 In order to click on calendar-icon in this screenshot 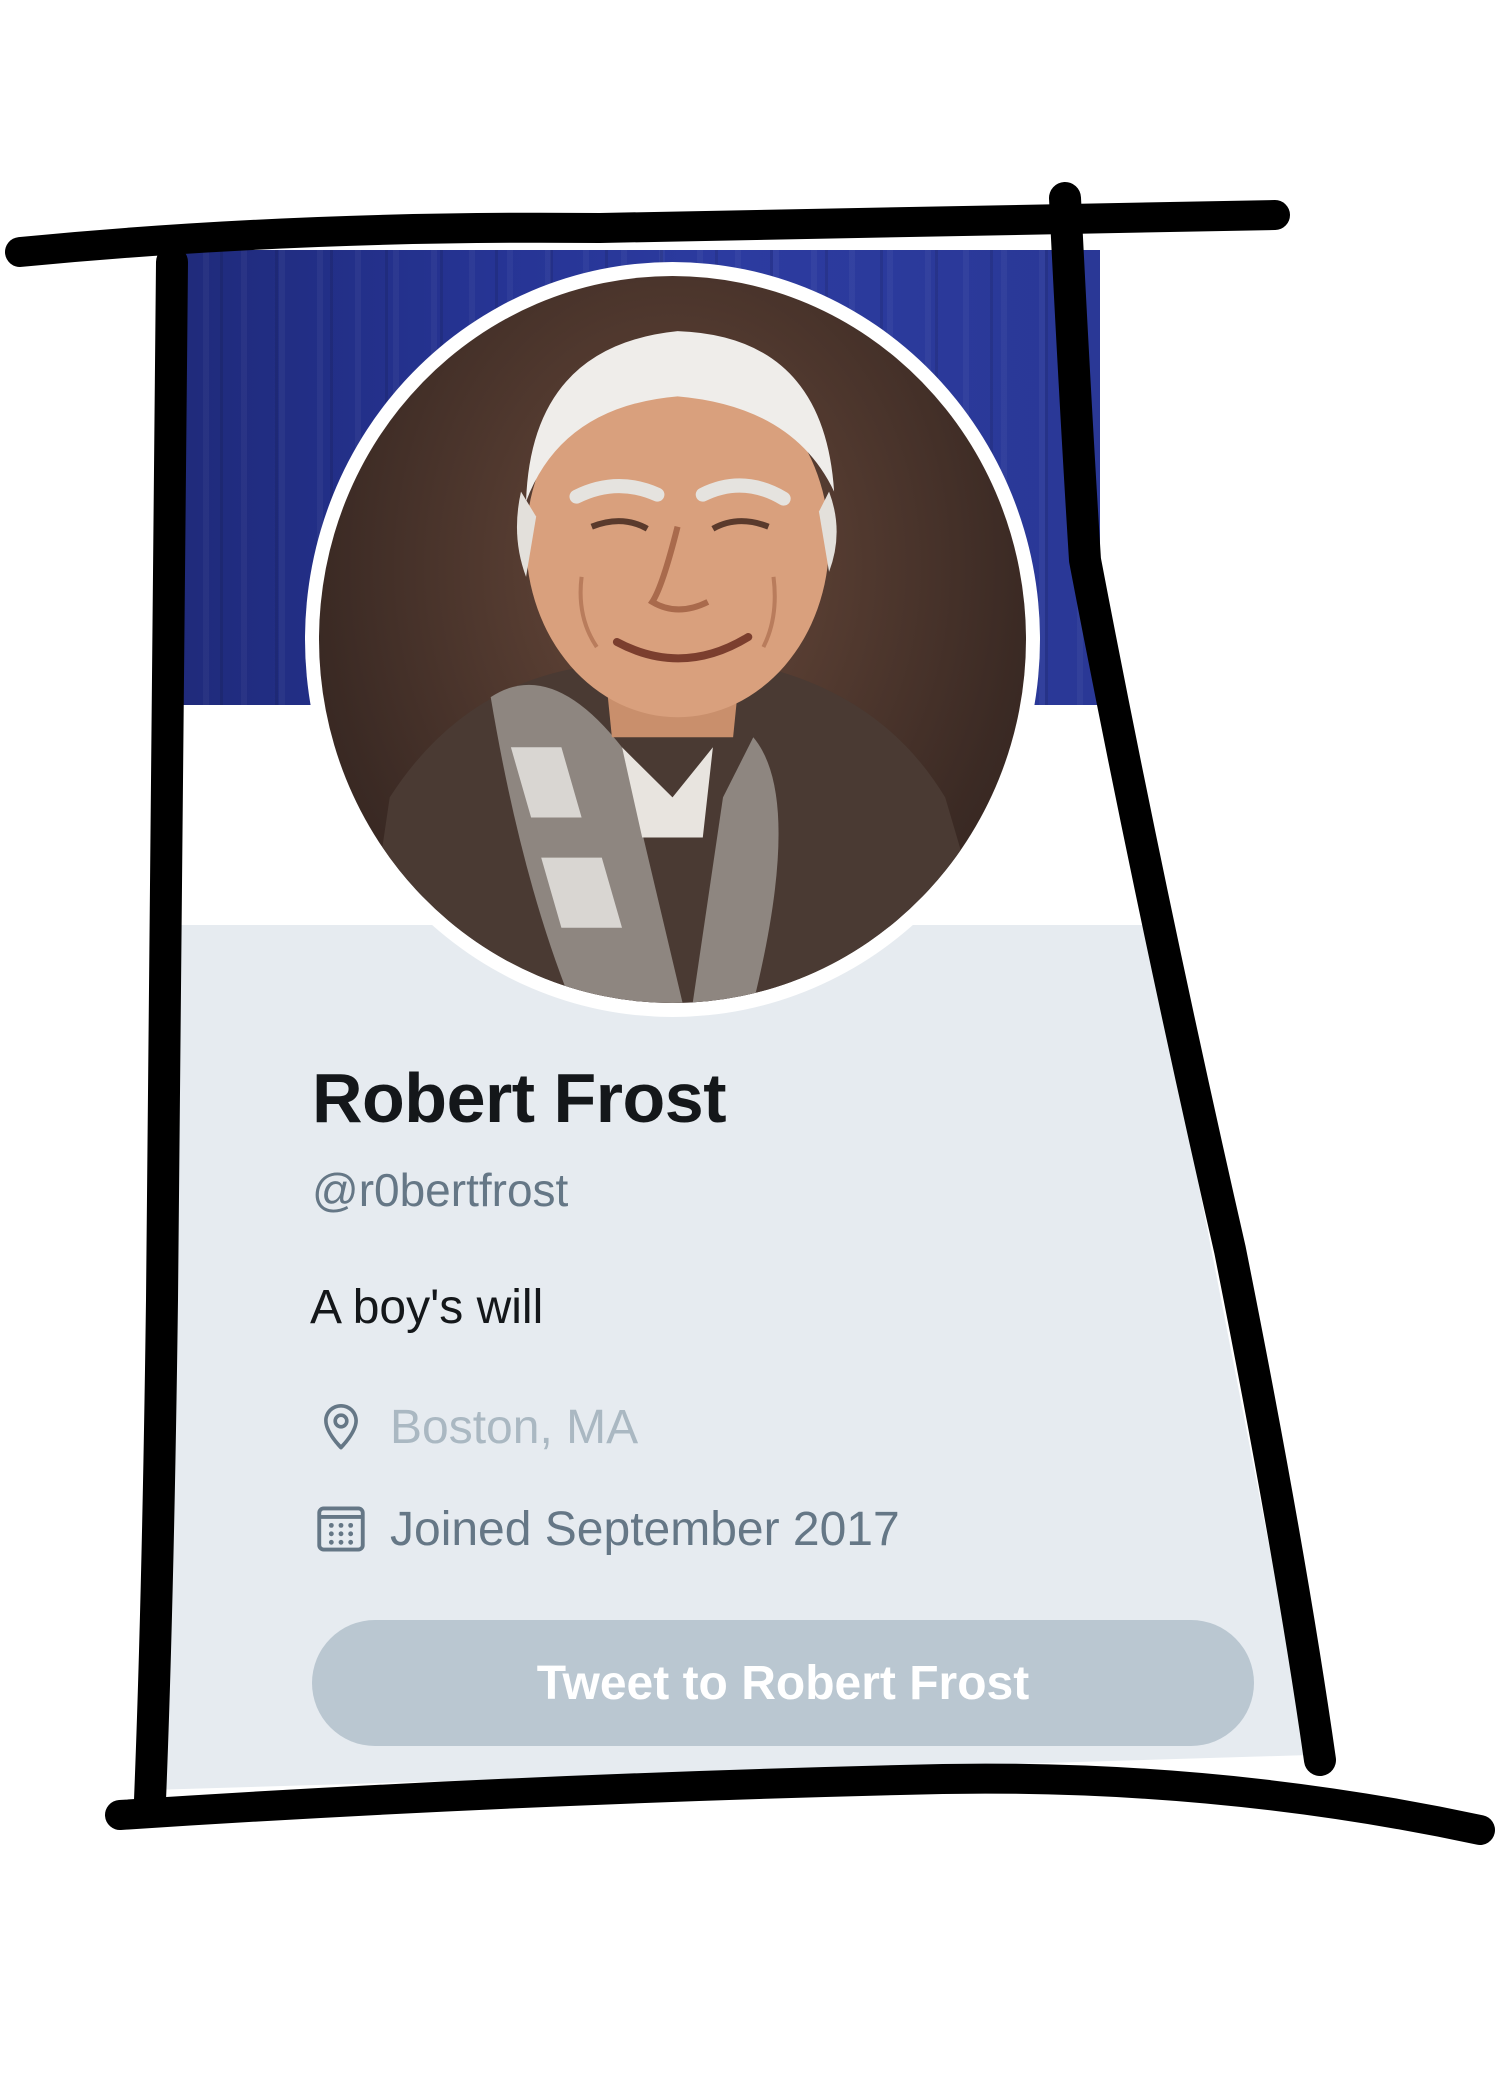, I will do `click(341, 1529)`.